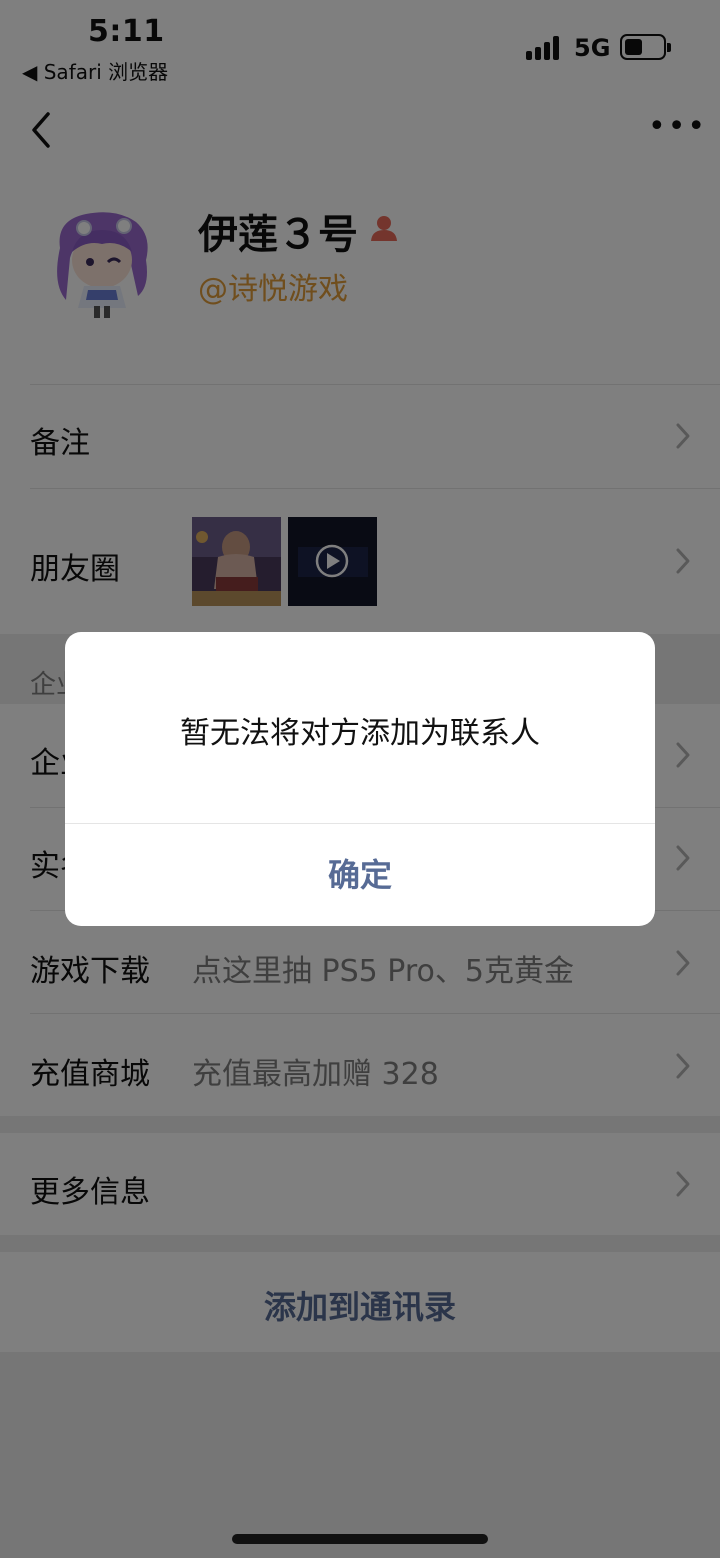  I want to click on dialog-confirm-button: 确定, so click(360, 875).